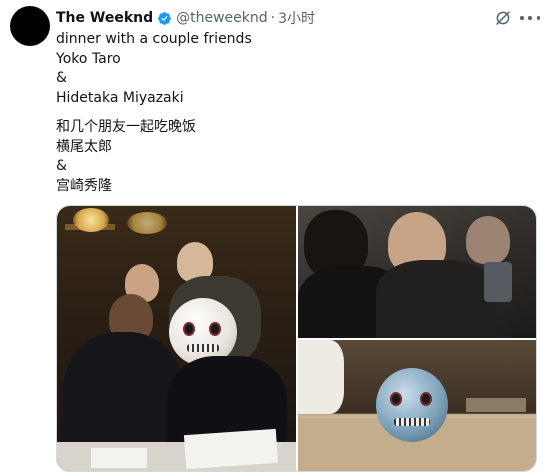  Describe the element at coordinates (126, 127) in the screenshot. I see `tweet-line: 和几个朋友一起吃晚饭` at that location.